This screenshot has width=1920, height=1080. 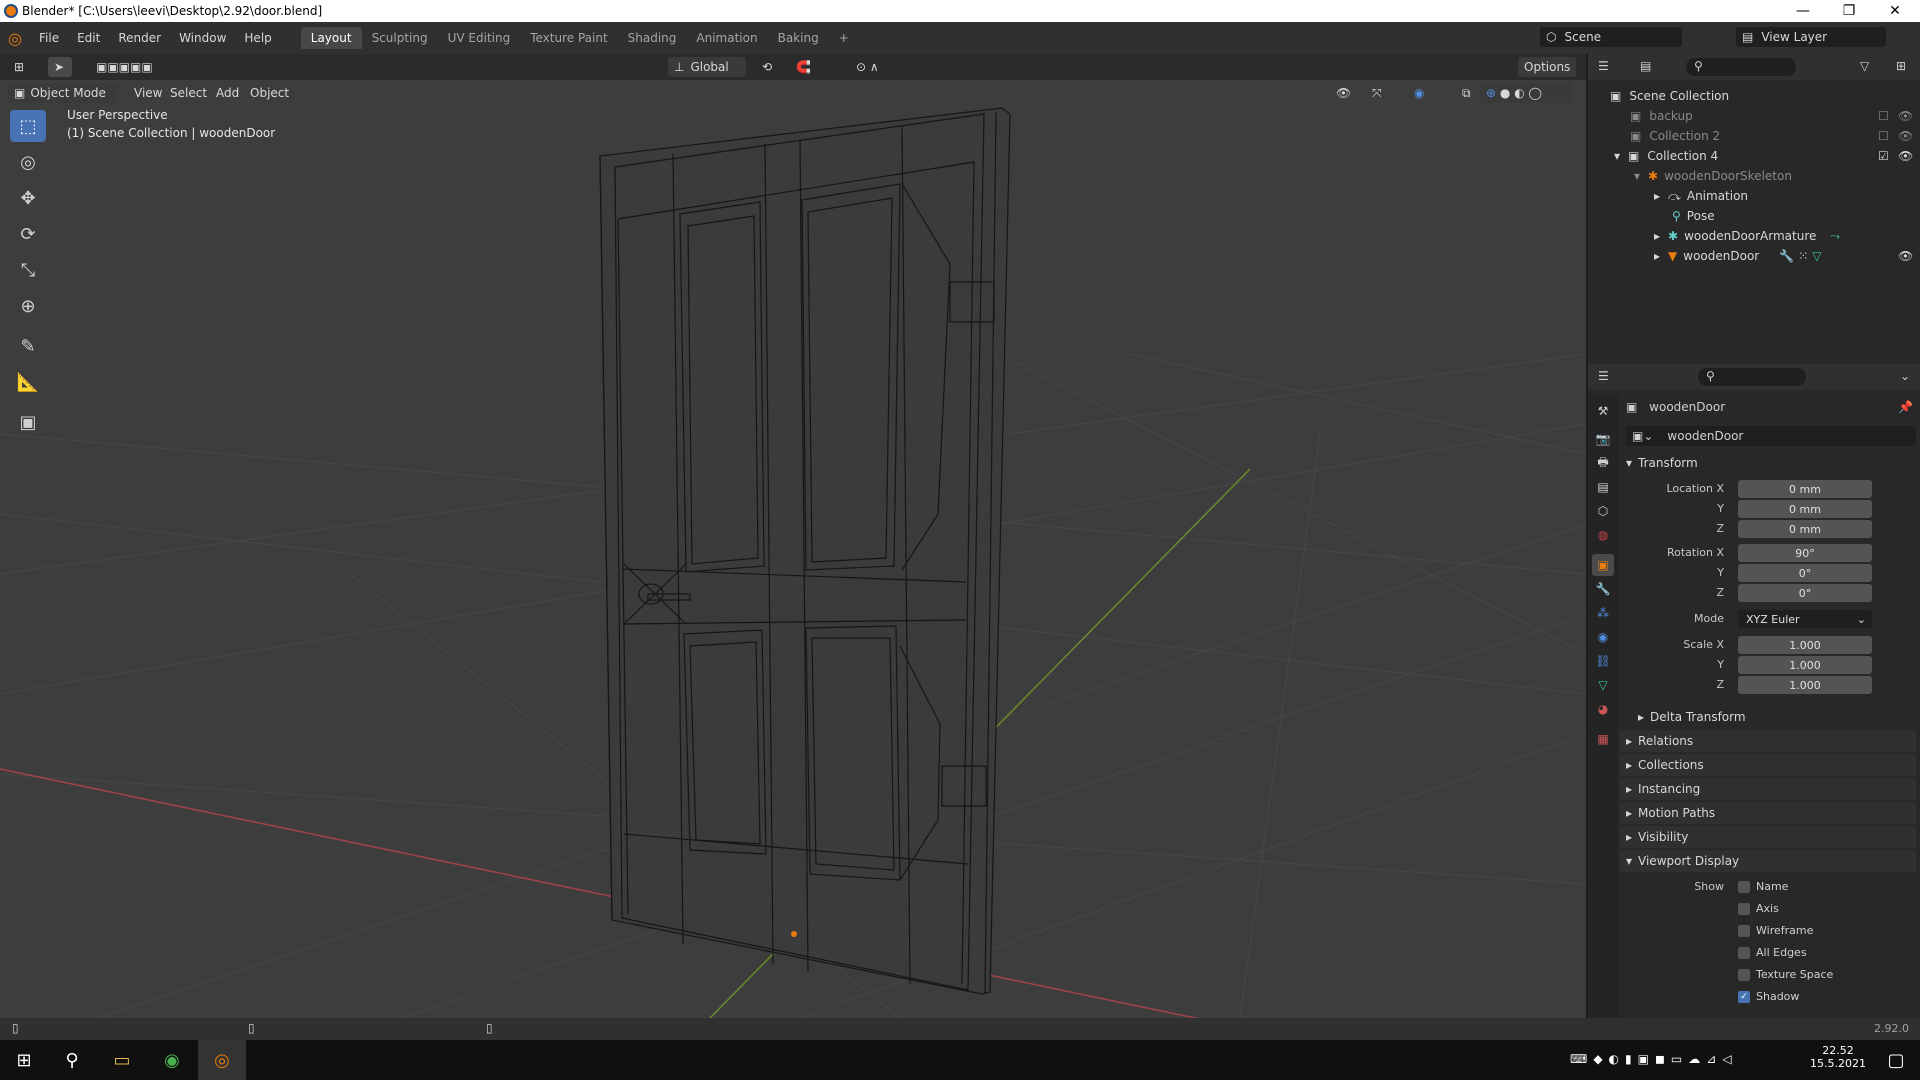 What do you see at coordinates (139, 38) in the screenshot?
I see `menu-render: Render` at bounding box center [139, 38].